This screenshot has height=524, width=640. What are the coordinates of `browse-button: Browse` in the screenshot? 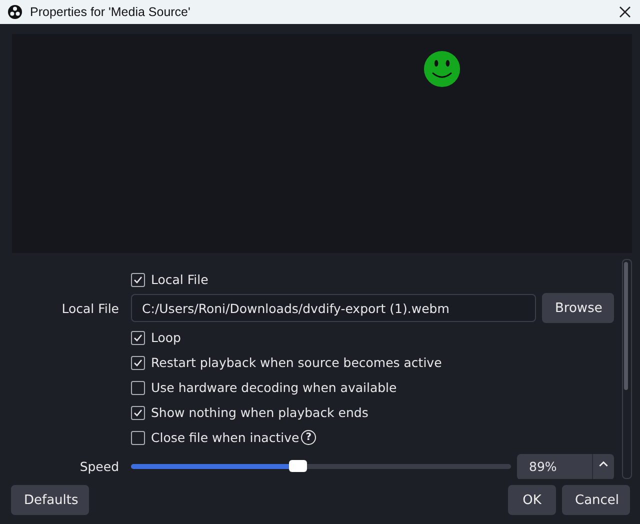 It's located at (578, 308).